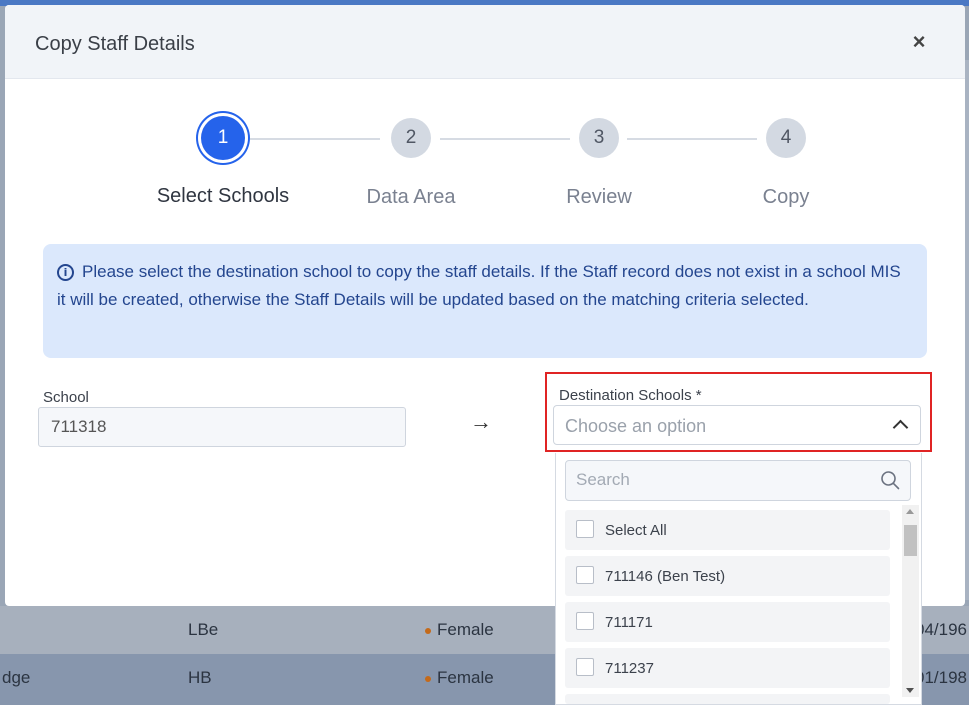 The height and width of the screenshot is (705, 969). What do you see at coordinates (629, 668) in the screenshot?
I see `option-label: 711237` at bounding box center [629, 668].